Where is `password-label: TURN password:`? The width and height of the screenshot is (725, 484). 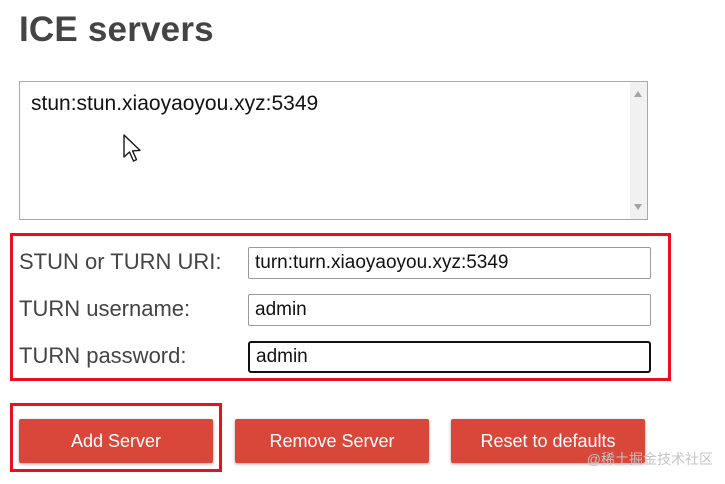
password-label: TURN password: is located at coordinates (103, 355).